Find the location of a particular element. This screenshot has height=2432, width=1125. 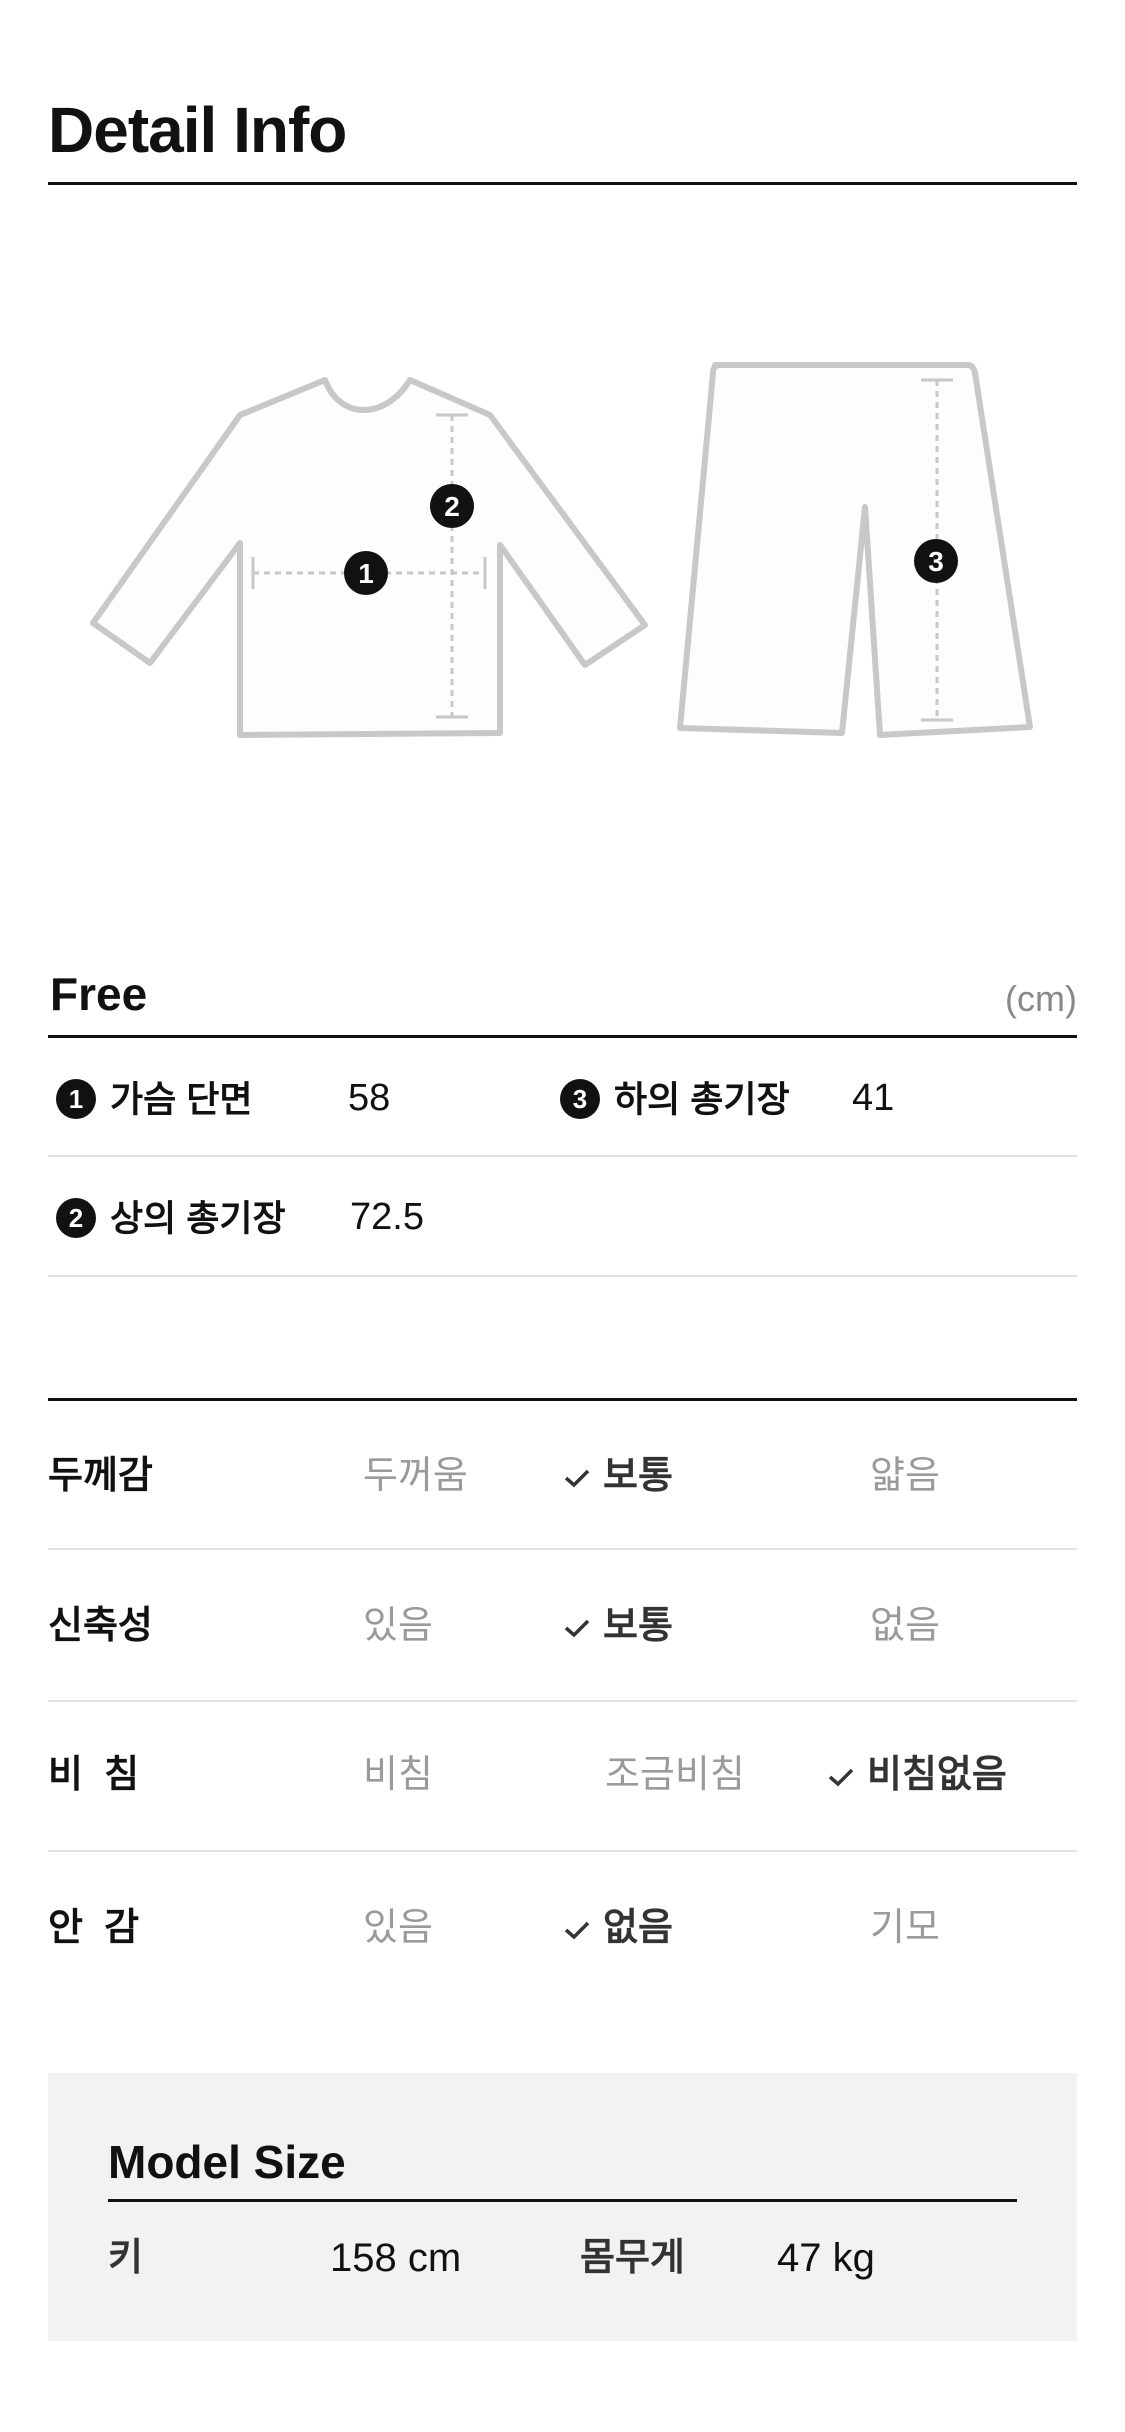

marker-2: 2 is located at coordinates (452, 506).